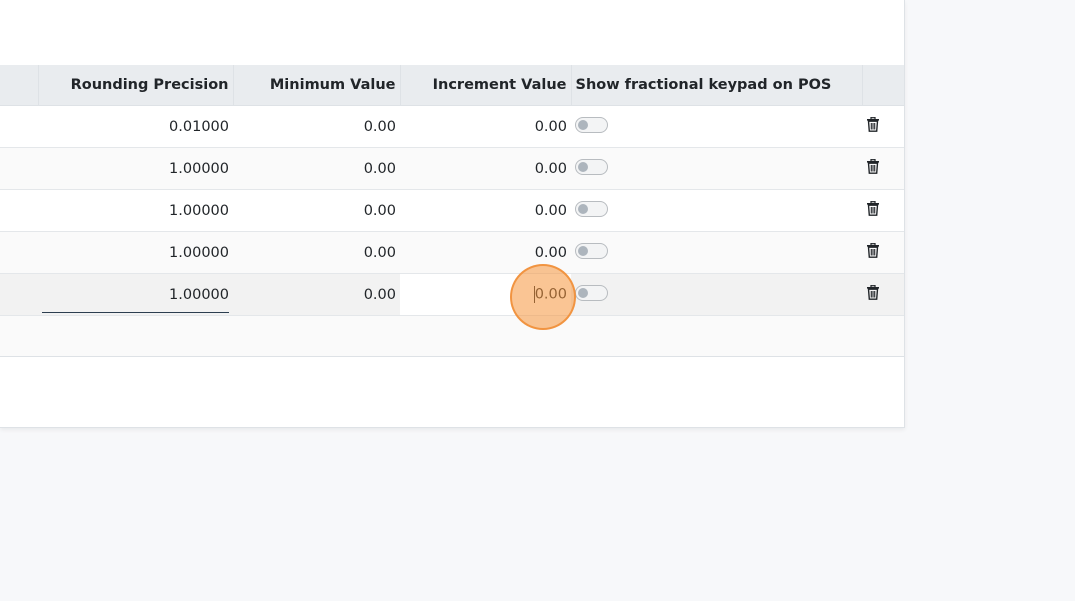 This screenshot has width=1075, height=601. What do you see at coordinates (882, 85) in the screenshot?
I see `column-header-actions` at bounding box center [882, 85].